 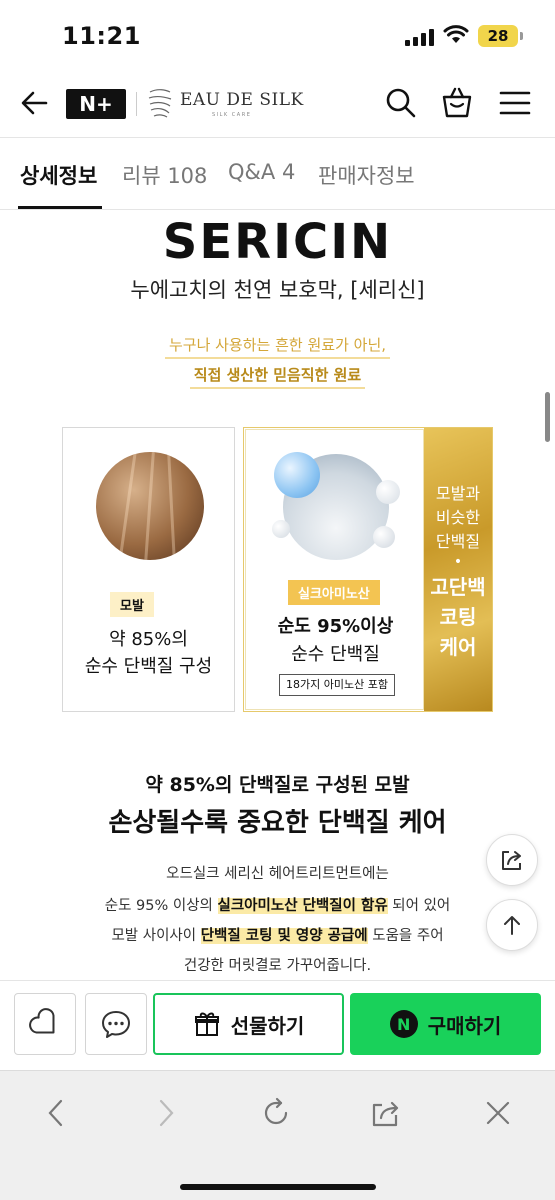 What do you see at coordinates (277, 906) in the screenshot?
I see `description-line-2: 순도 95% 이상의 실크아미노산 단백질이 함유 되어 있어` at bounding box center [277, 906].